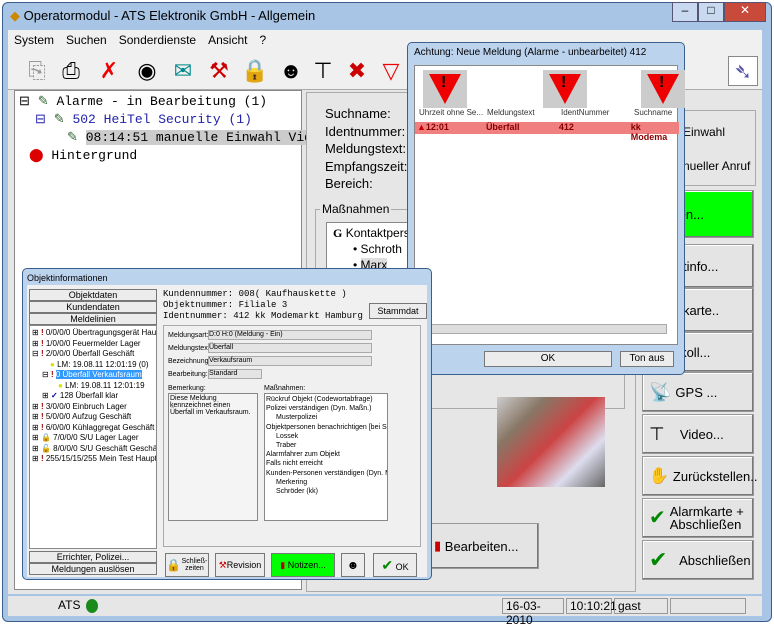  What do you see at coordinates (326, 463) in the screenshot?
I see `massnahme-item: Falls nicht erreicht` at bounding box center [326, 463].